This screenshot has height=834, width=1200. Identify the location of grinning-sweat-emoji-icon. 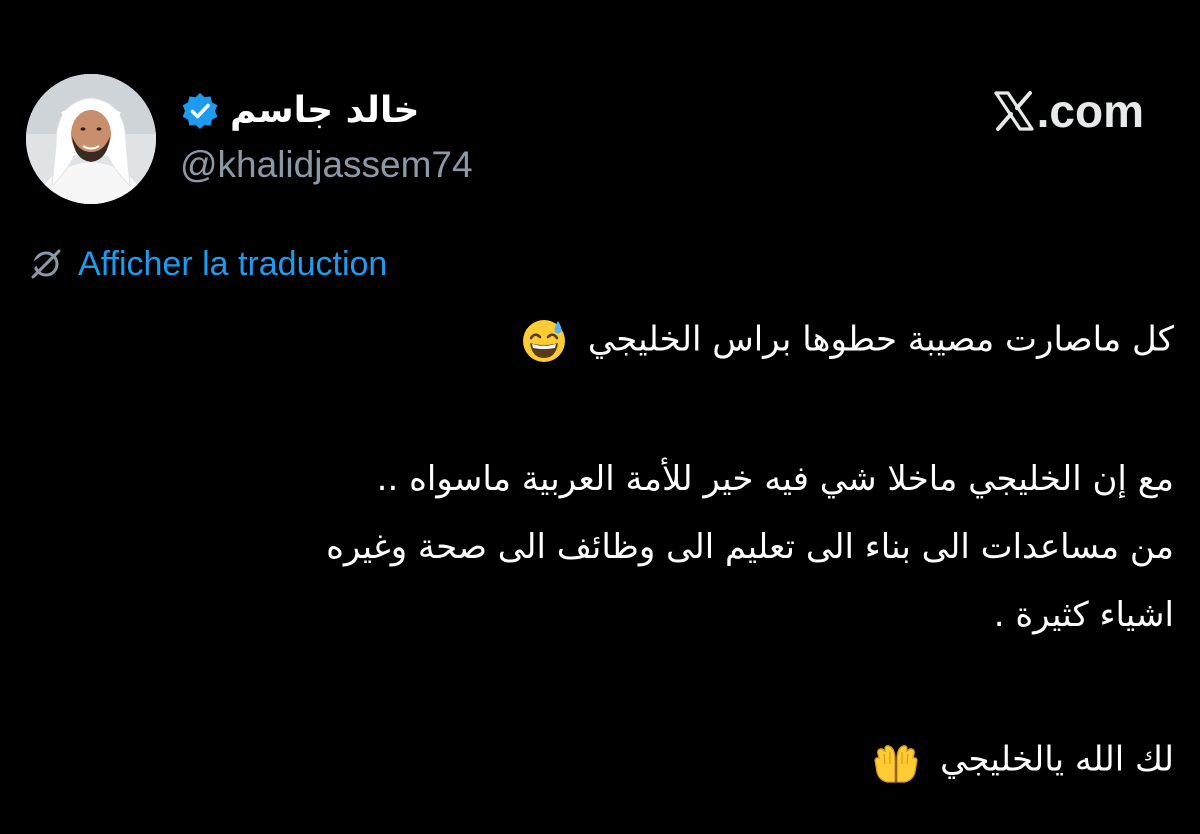
(544, 341).